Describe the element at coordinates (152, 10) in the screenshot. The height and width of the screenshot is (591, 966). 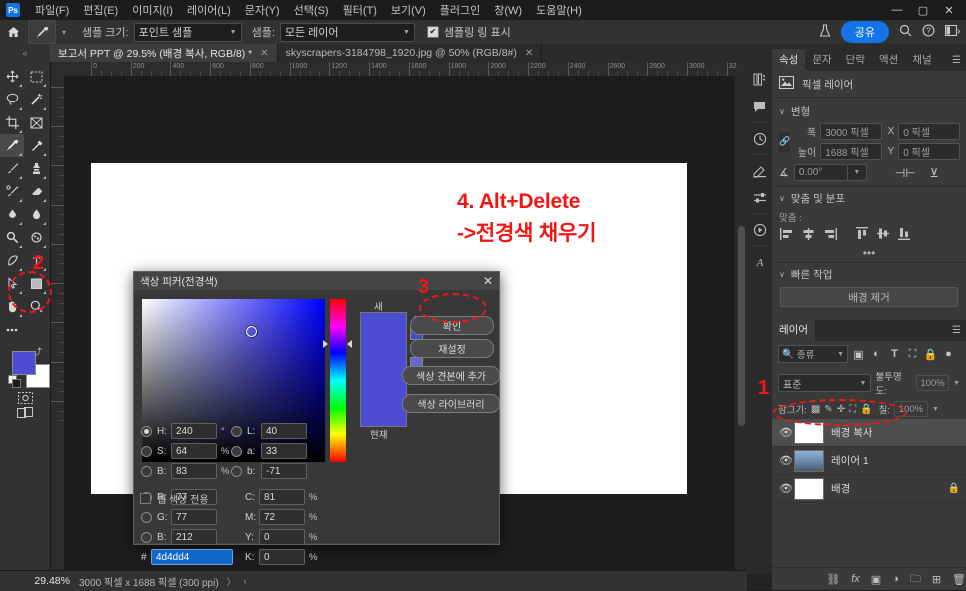
I see `menu-image: 이미지(I)` at that location.